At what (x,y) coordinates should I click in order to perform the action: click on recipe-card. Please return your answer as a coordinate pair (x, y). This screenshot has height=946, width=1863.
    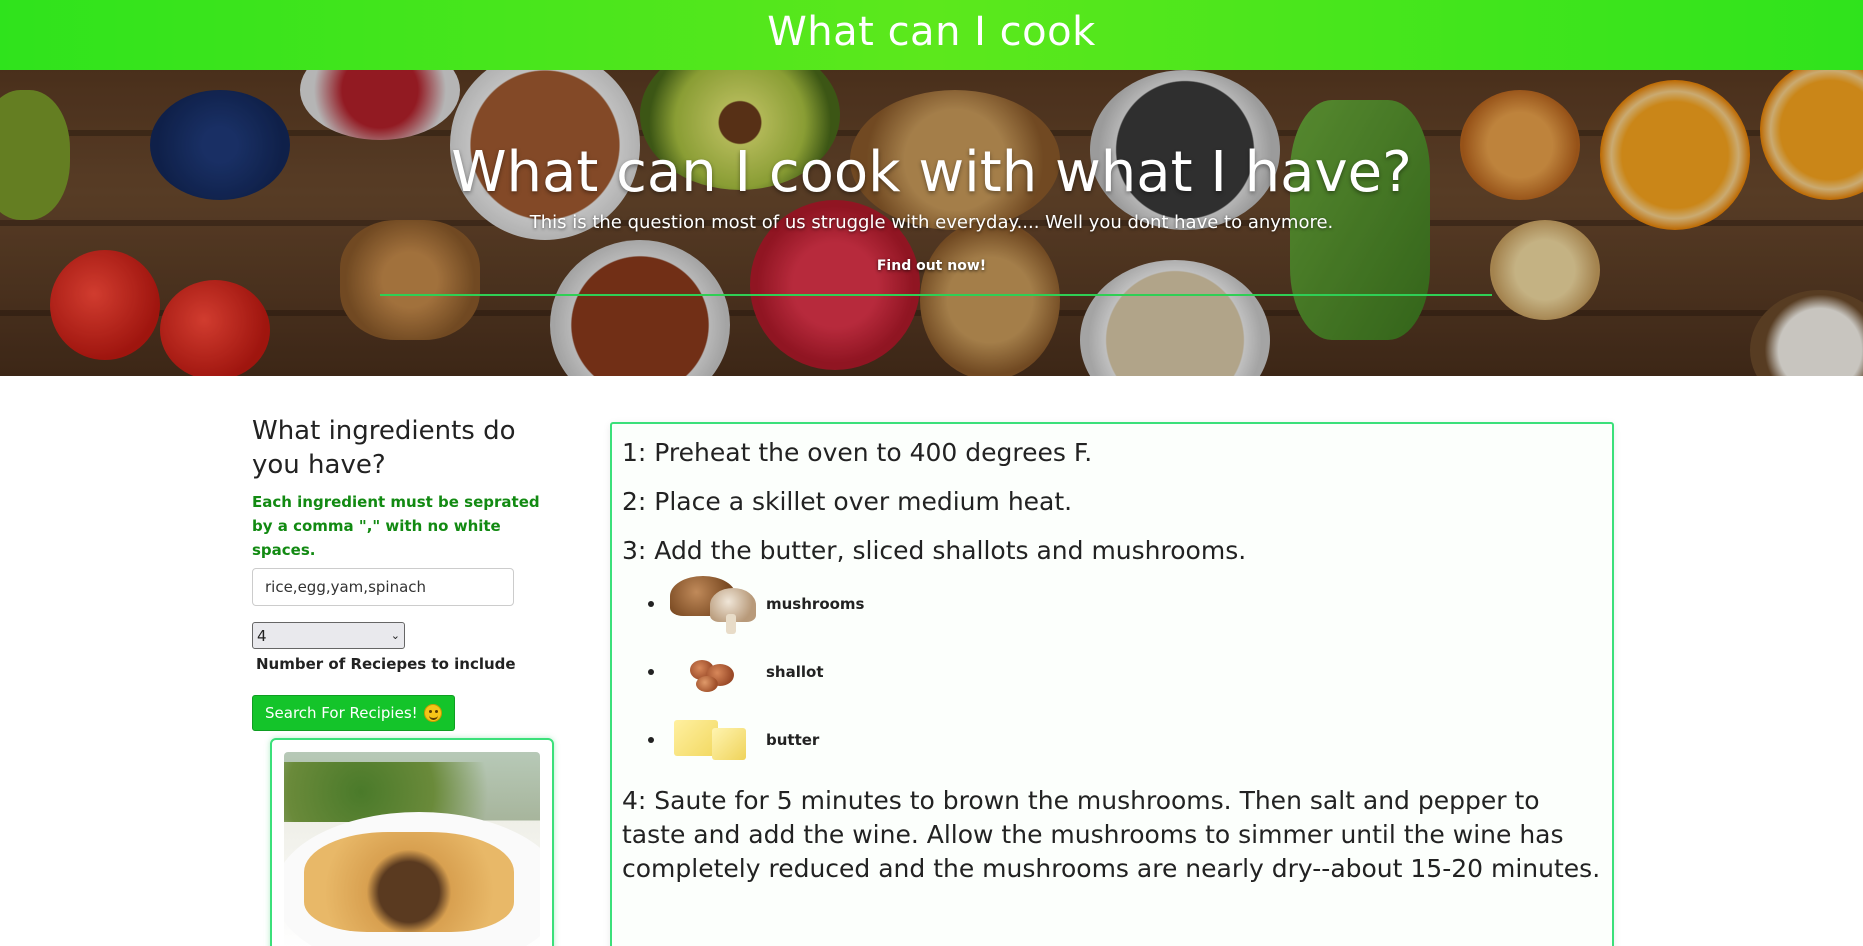
    Looking at the image, I should click on (412, 842).